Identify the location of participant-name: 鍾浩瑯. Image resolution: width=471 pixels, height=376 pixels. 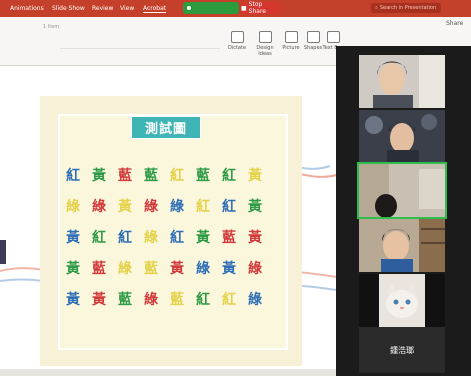
(402, 350).